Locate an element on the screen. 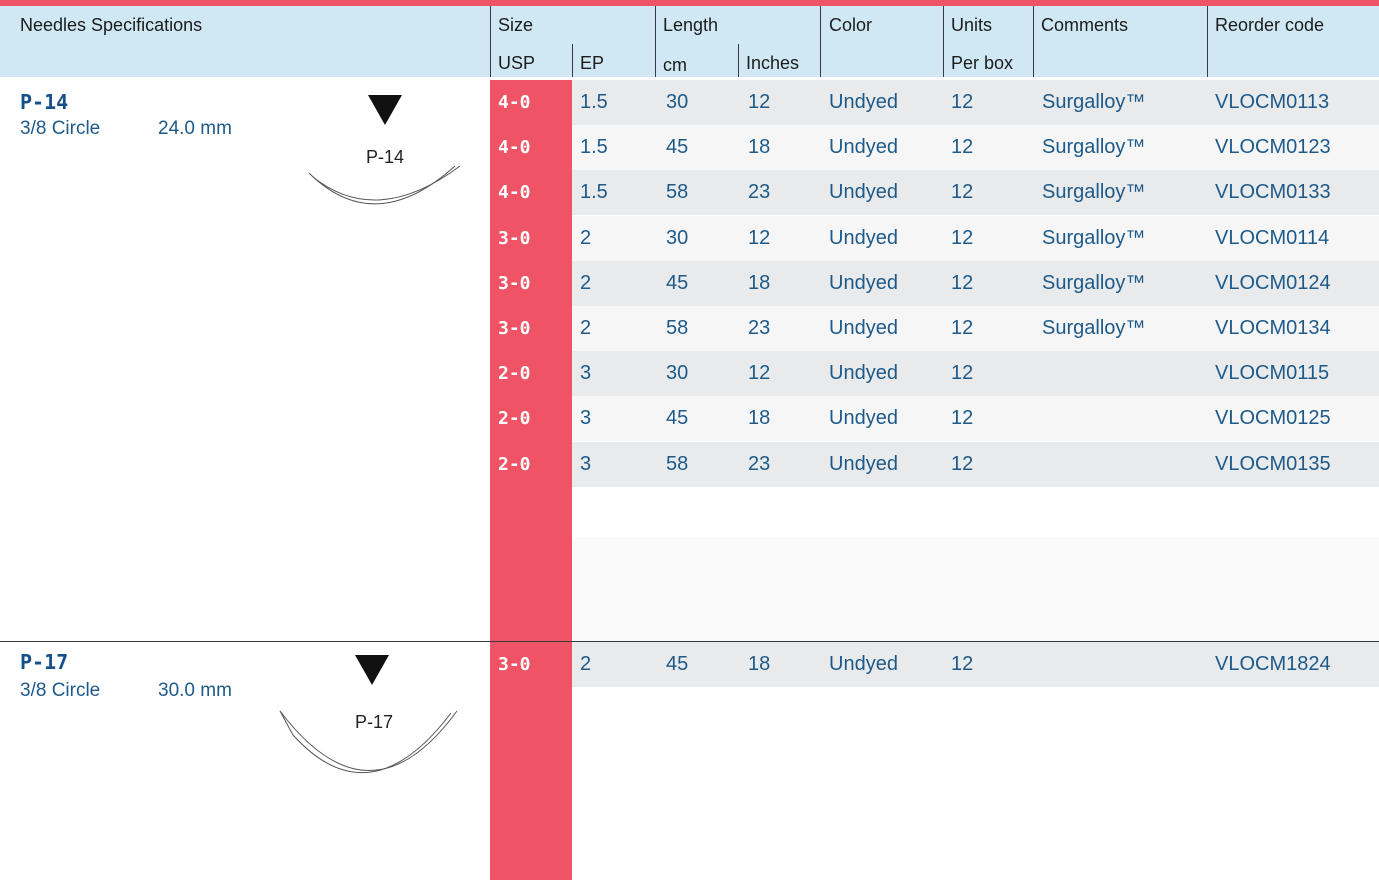 This screenshot has height=880, width=1379. header-color: Color is located at coordinates (851, 25).